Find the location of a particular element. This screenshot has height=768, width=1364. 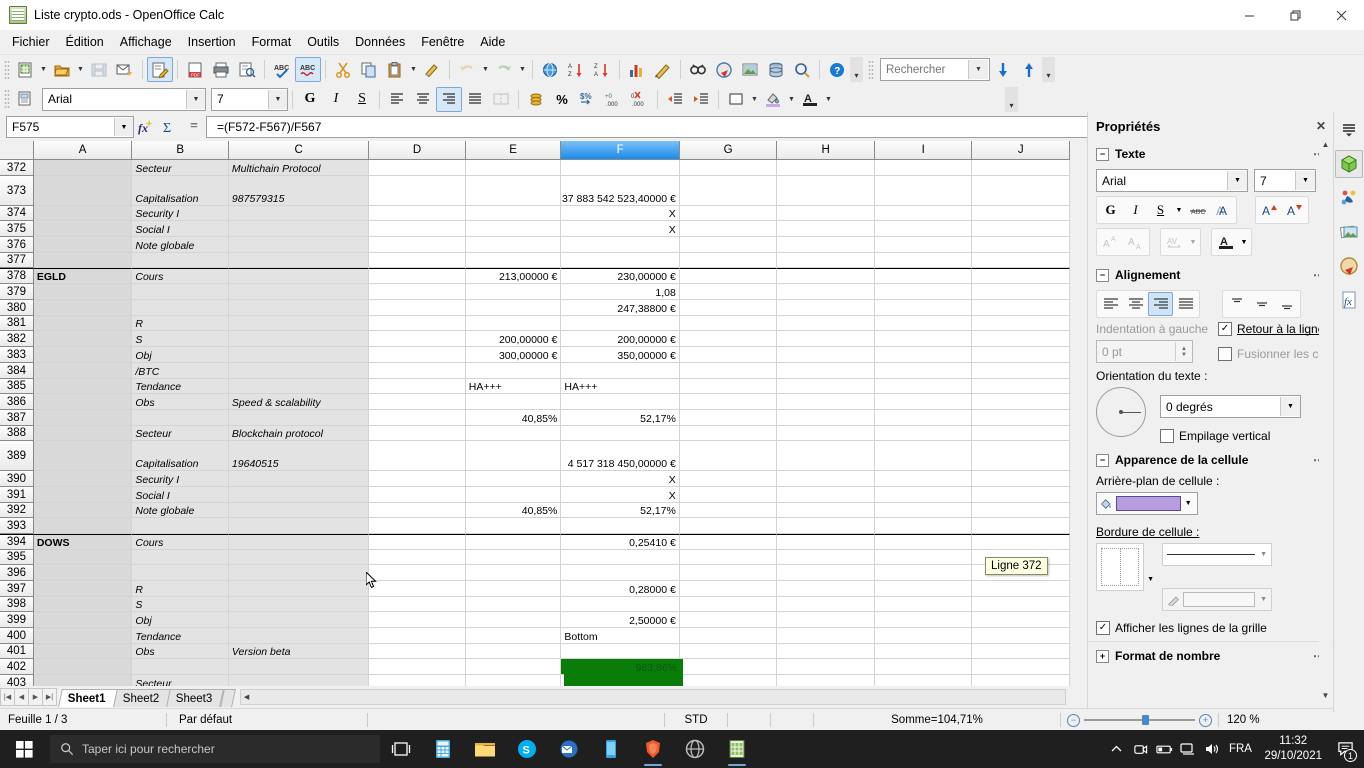

cell-G397 is located at coordinates (728, 589).